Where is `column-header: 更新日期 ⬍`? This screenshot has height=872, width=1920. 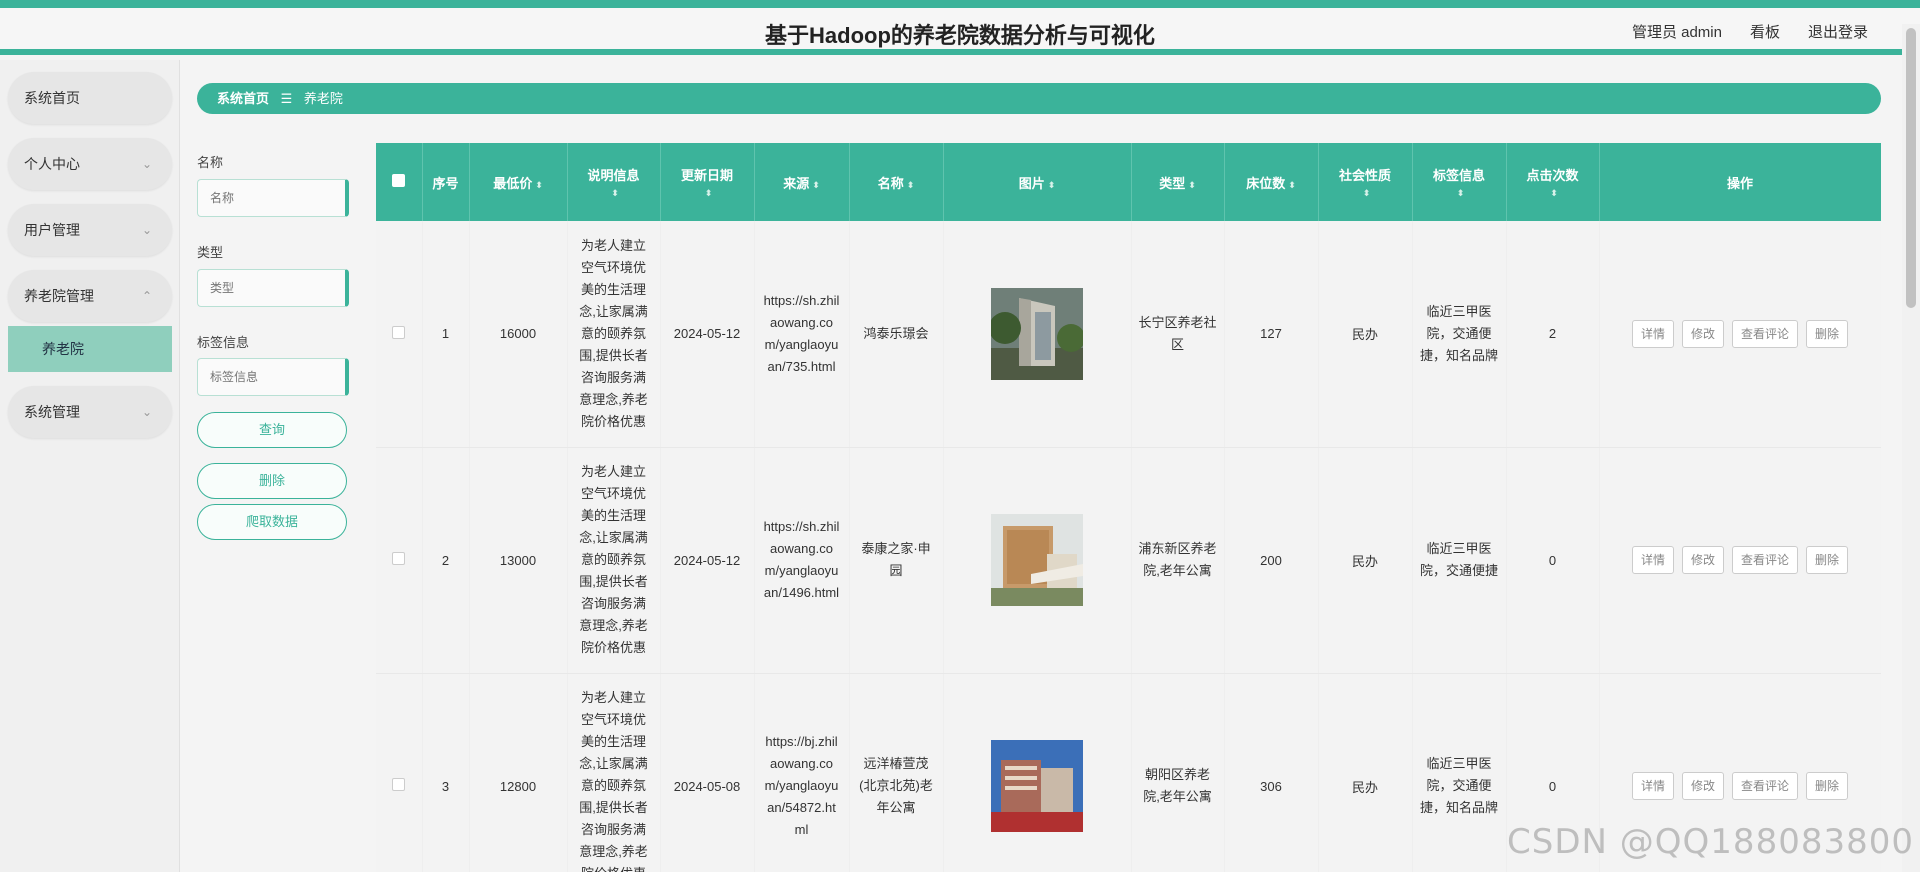 column-header: 更新日期 ⬍ is located at coordinates (707, 182).